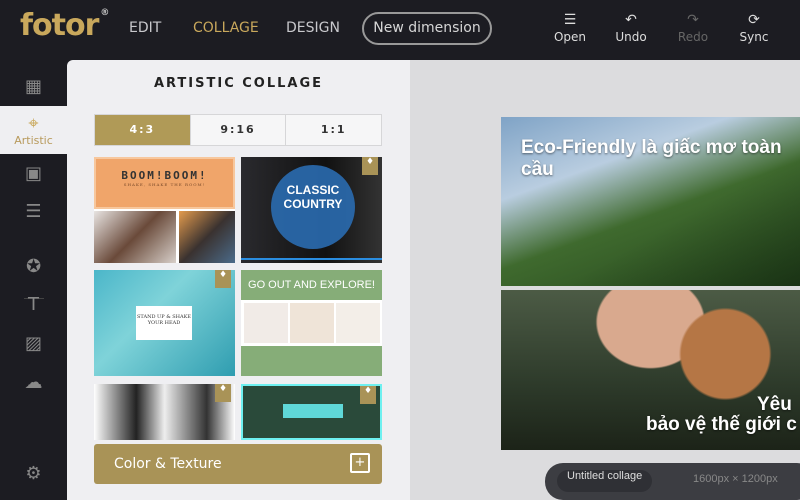 This screenshot has width=800, height=500. Describe the element at coordinates (693, 20) in the screenshot. I see `redo-icon: ↷` at that location.